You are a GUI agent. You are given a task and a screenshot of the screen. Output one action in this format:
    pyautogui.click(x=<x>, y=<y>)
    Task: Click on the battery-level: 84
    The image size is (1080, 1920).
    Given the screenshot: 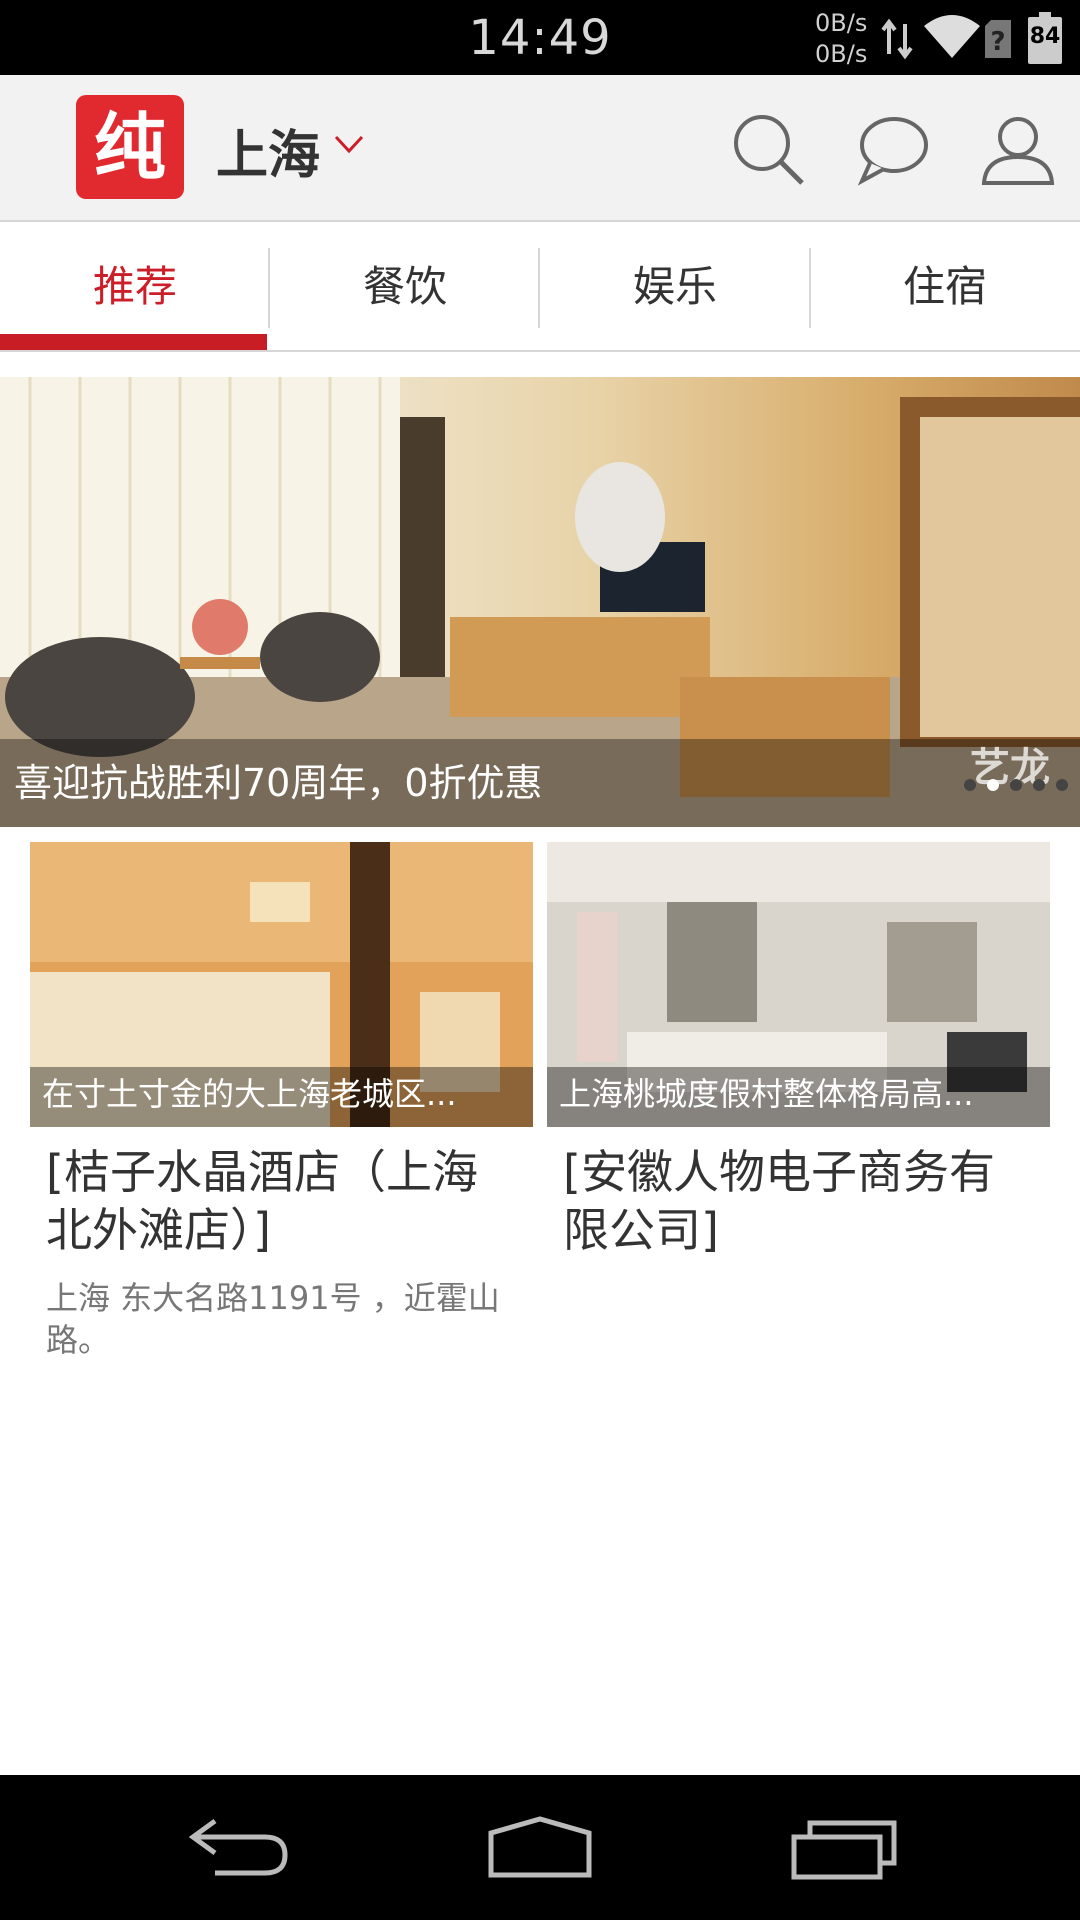 What is the action you would take?
    pyautogui.click(x=1045, y=36)
    